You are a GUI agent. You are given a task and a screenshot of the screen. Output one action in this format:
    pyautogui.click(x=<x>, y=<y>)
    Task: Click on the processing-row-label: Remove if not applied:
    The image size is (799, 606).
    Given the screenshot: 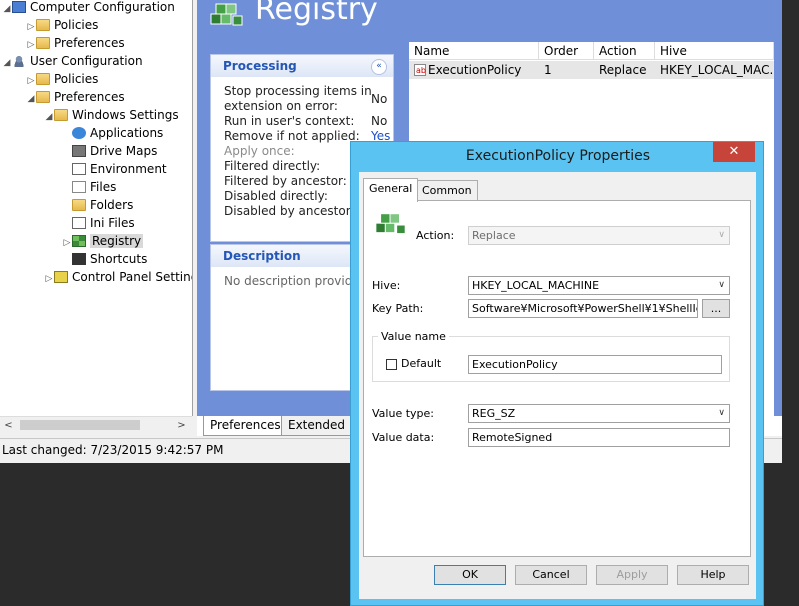 What is the action you would take?
    pyautogui.click(x=292, y=136)
    